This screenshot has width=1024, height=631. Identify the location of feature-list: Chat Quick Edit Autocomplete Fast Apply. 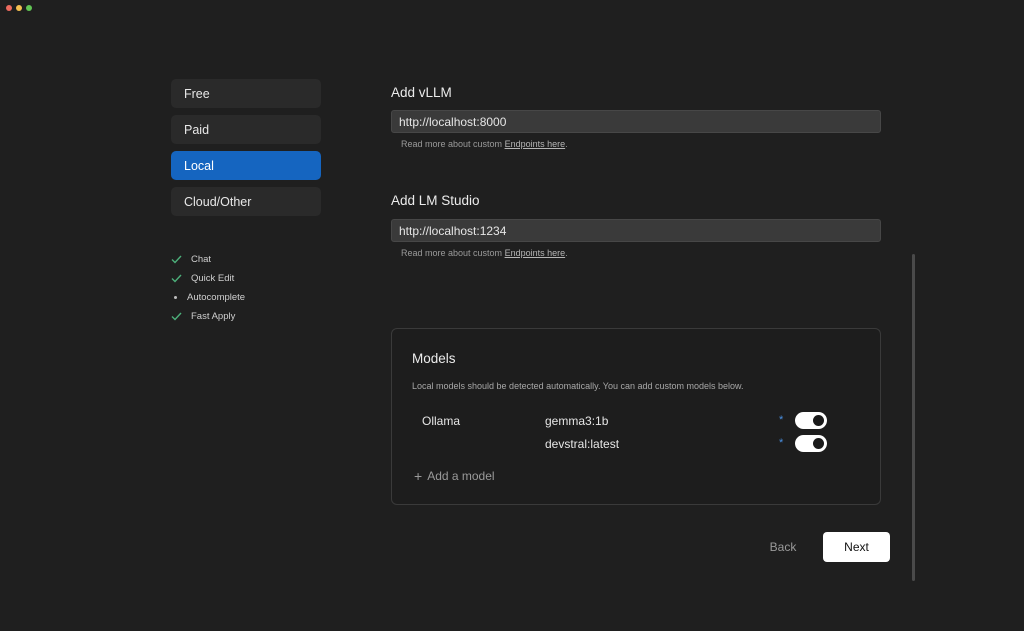
(208, 288).